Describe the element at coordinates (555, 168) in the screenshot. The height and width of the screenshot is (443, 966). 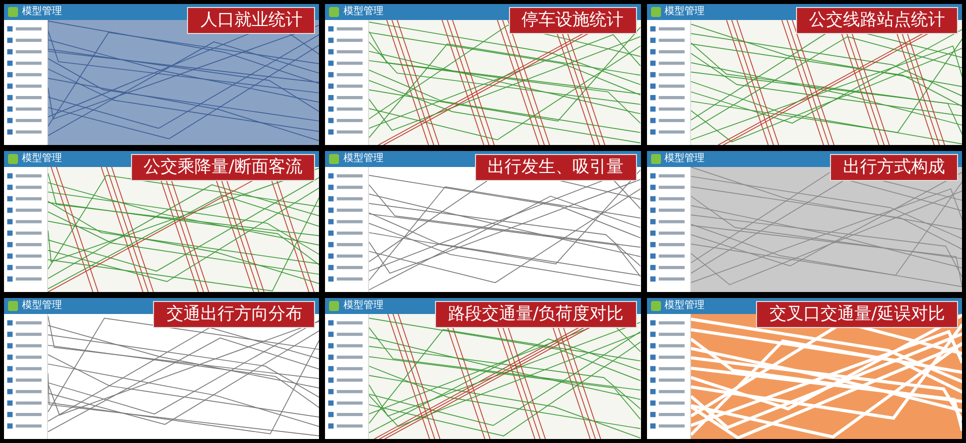
I see `title-banner: 出行发生、吸引量` at that location.